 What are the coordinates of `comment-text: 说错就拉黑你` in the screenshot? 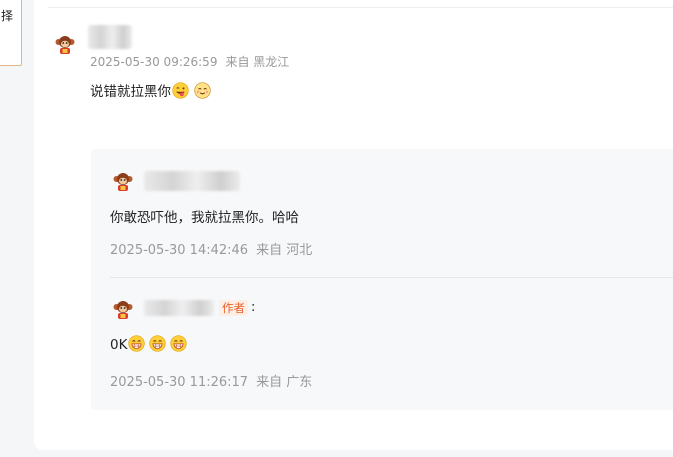 It's located at (130, 92).